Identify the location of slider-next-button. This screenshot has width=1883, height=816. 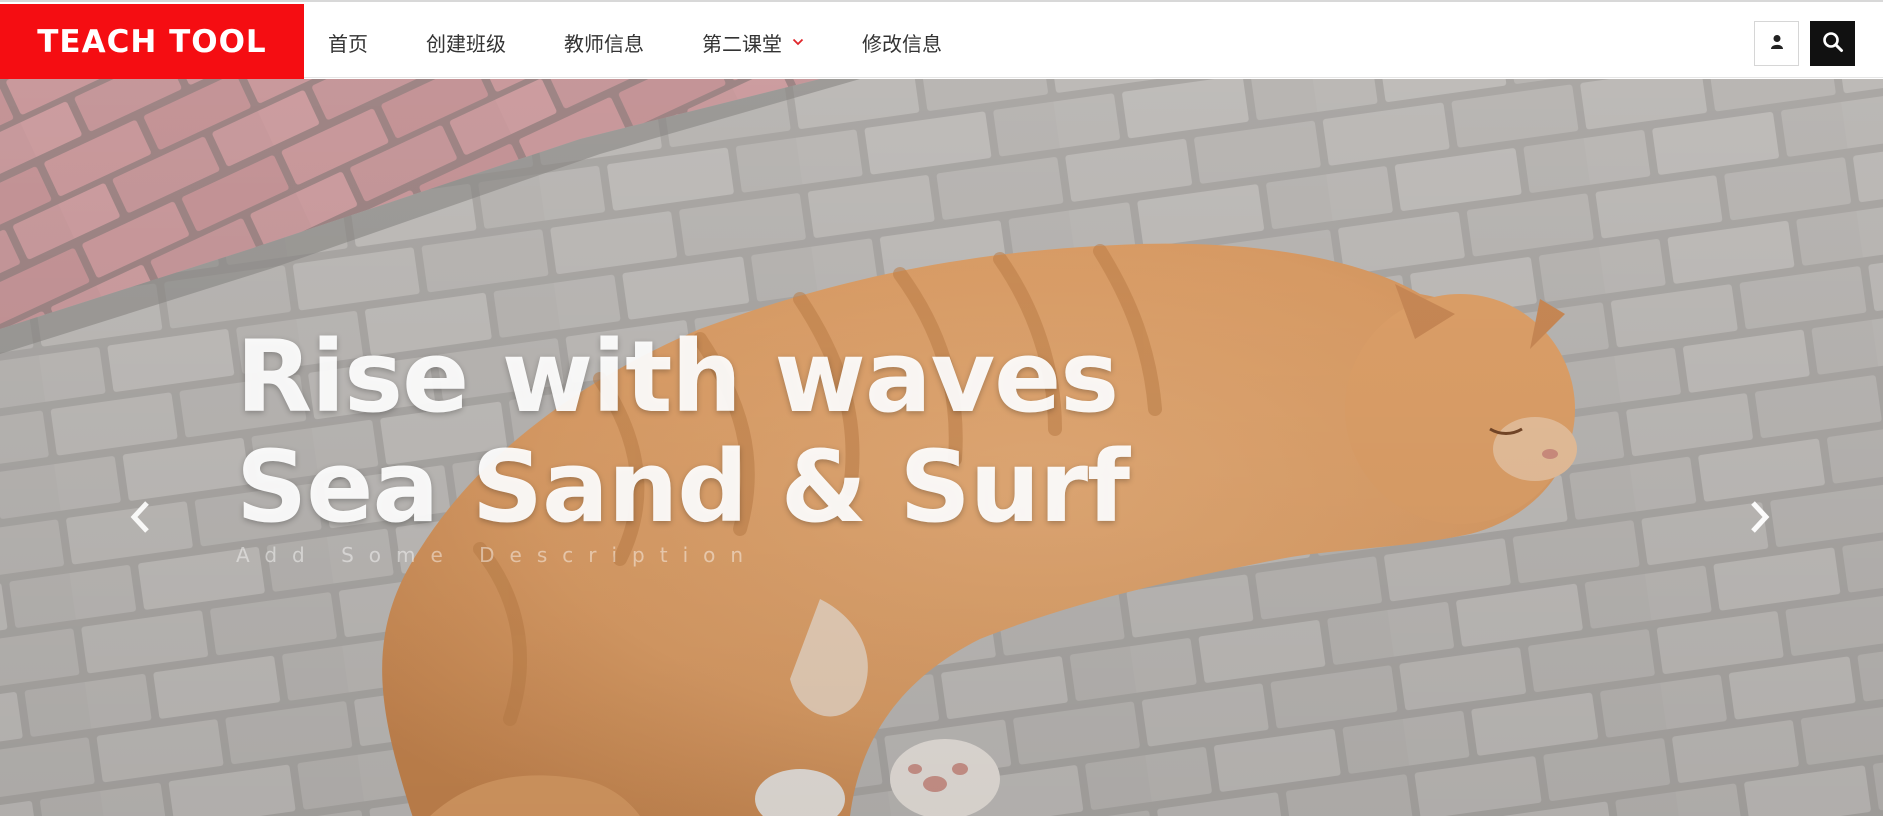
(1760, 519).